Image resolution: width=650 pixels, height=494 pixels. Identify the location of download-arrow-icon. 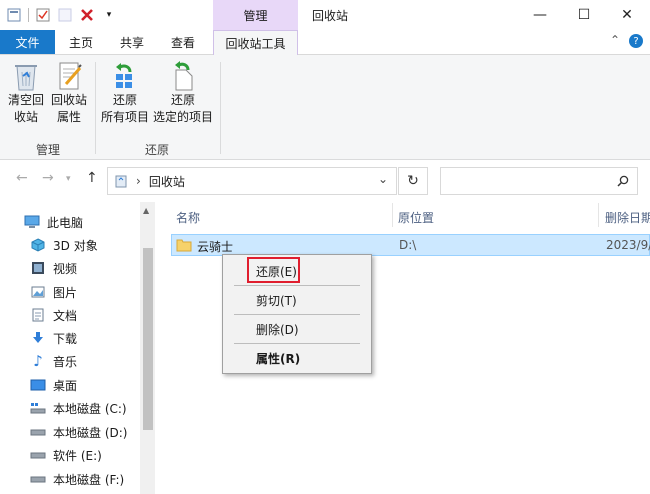
(38, 338).